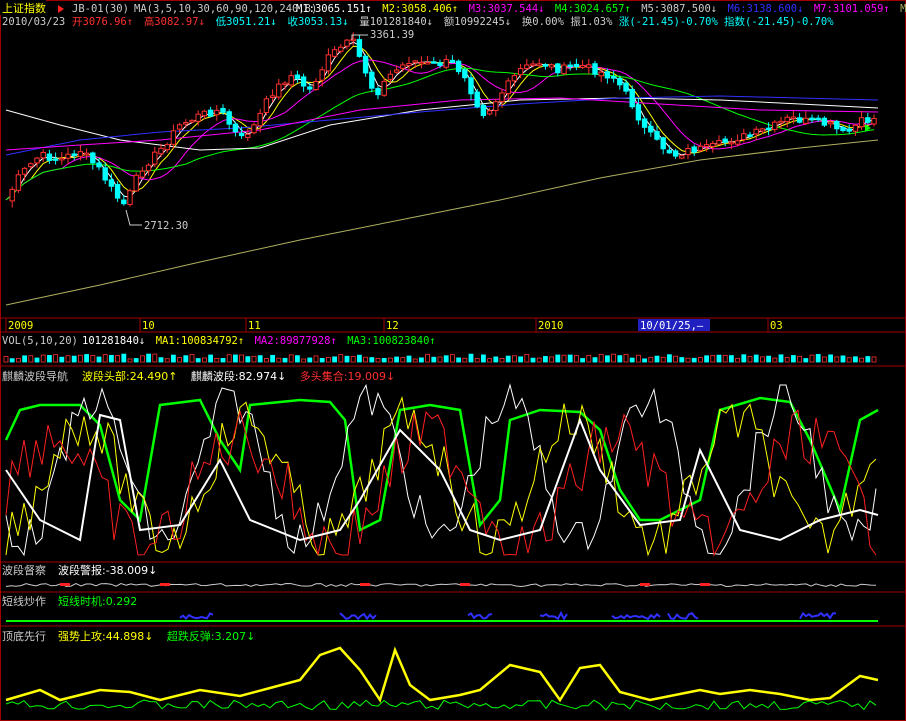 This screenshot has width=906, height=721. Describe the element at coordinates (392, 35) in the screenshot. I see `high-annotation: 3361.39` at that location.